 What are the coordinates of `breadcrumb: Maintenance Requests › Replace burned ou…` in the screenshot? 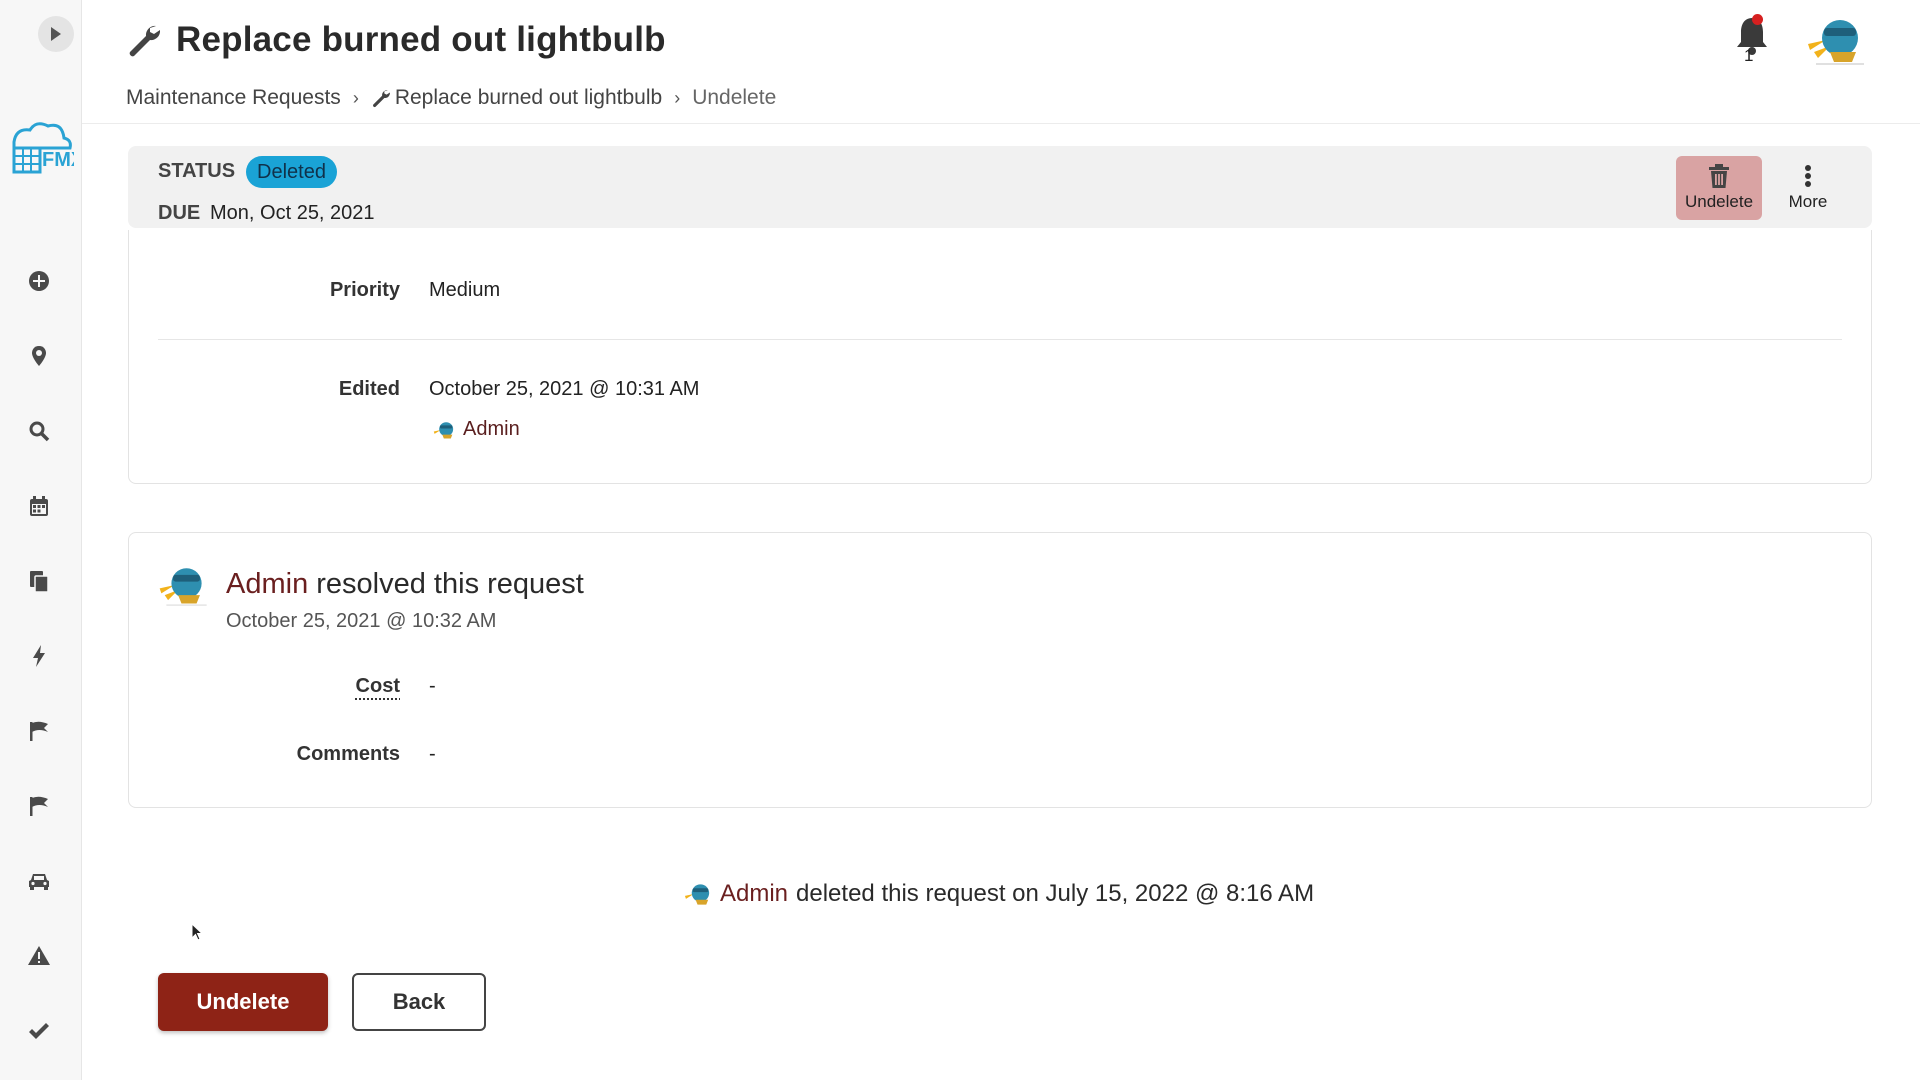 It's located at (451, 98).